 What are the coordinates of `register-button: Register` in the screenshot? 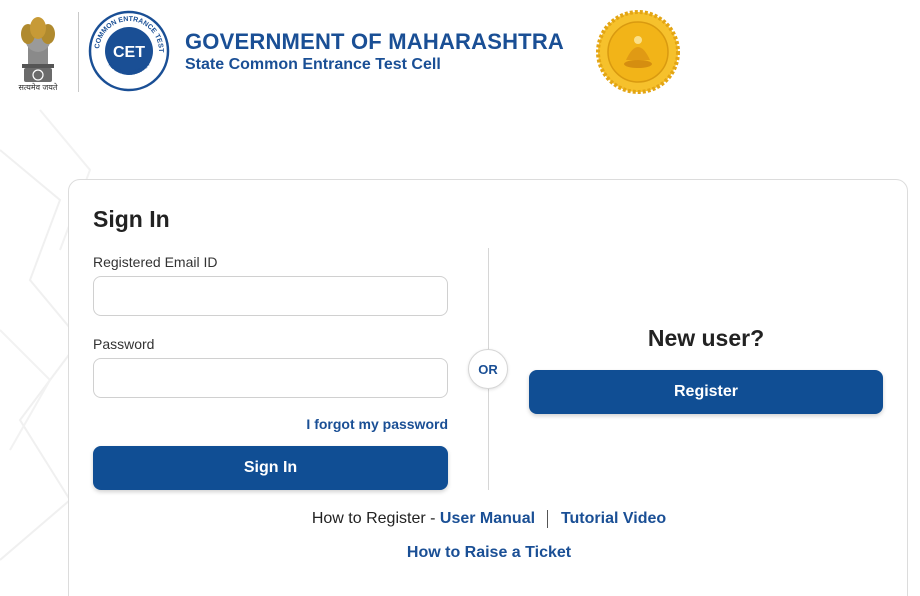 It's located at (706, 392).